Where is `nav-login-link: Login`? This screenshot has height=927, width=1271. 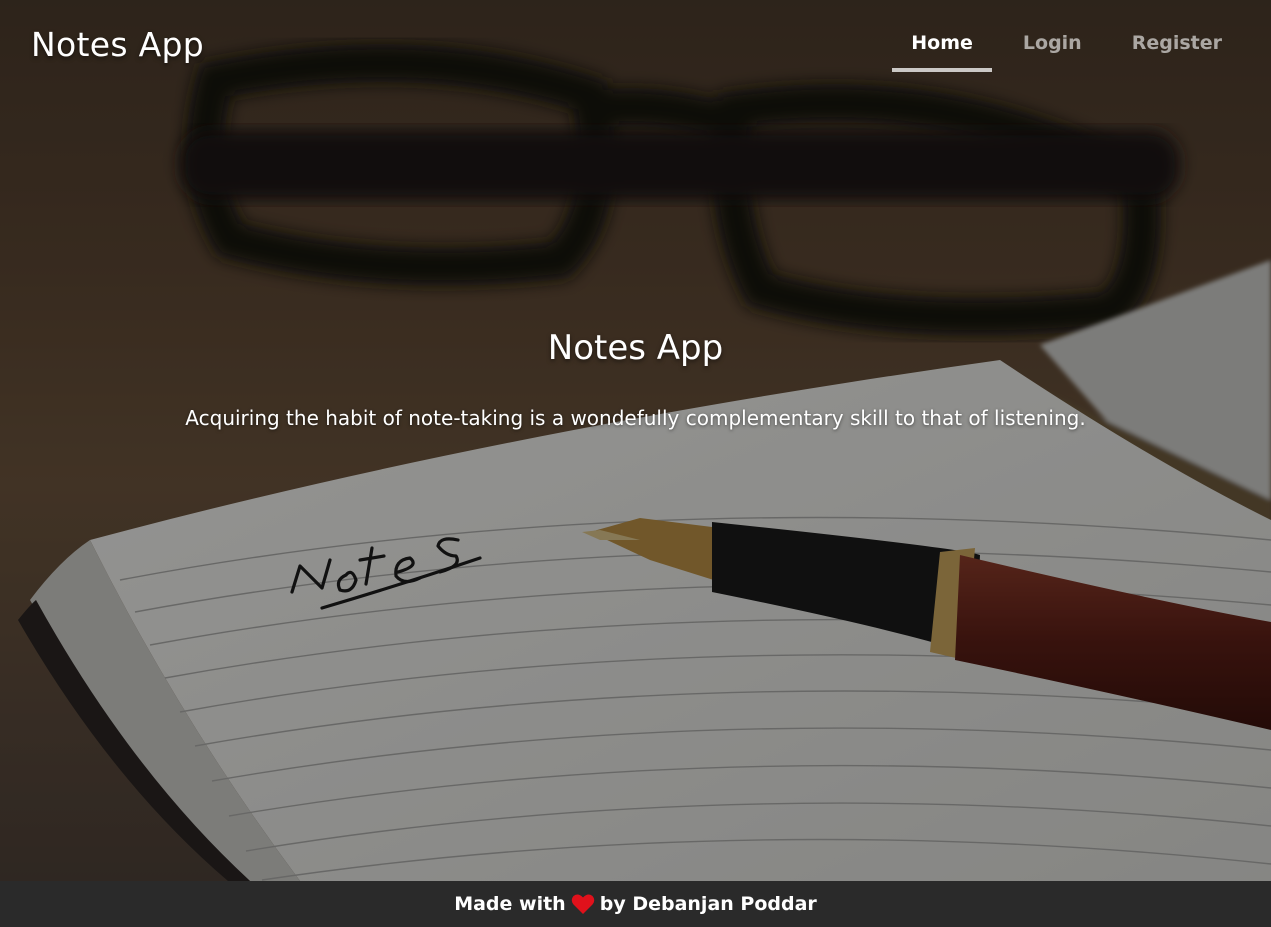
nav-login-link: Login is located at coordinates (1052, 51).